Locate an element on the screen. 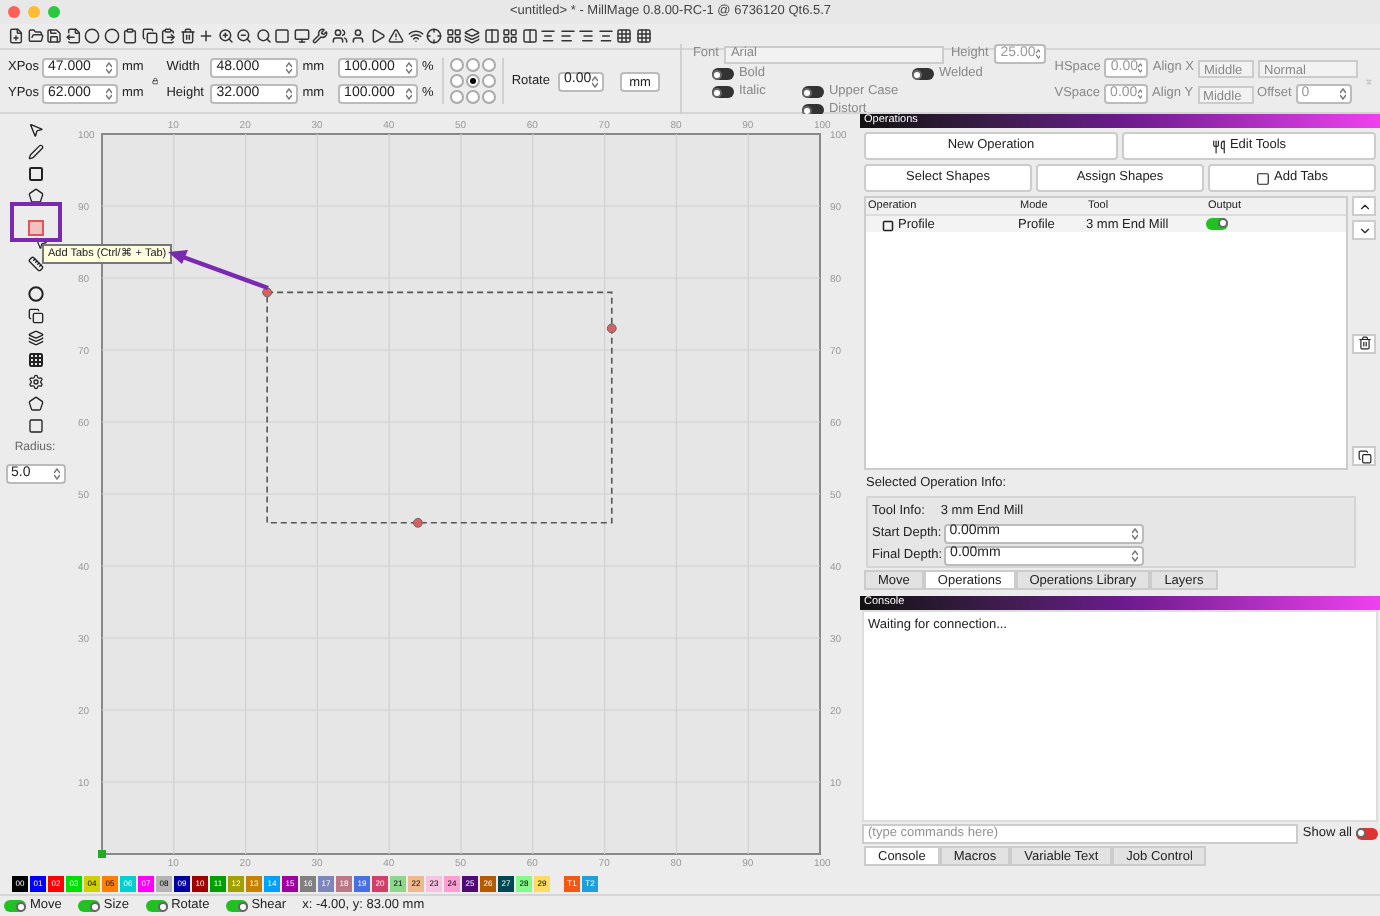 The width and height of the screenshot is (1380, 916). warning-icon is located at coordinates (396, 36).